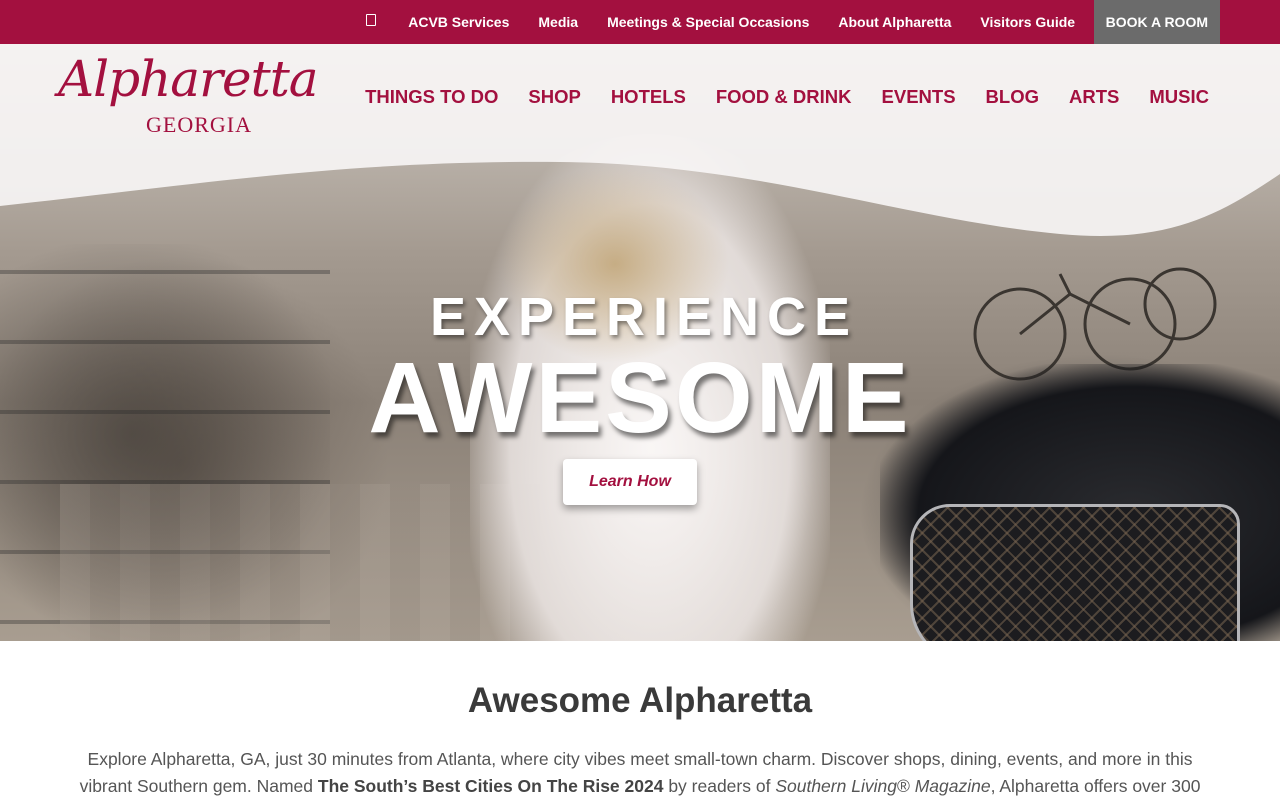 The image size is (1280, 800). Describe the element at coordinates (558, 22) in the screenshot. I see `media-link: Media` at that location.